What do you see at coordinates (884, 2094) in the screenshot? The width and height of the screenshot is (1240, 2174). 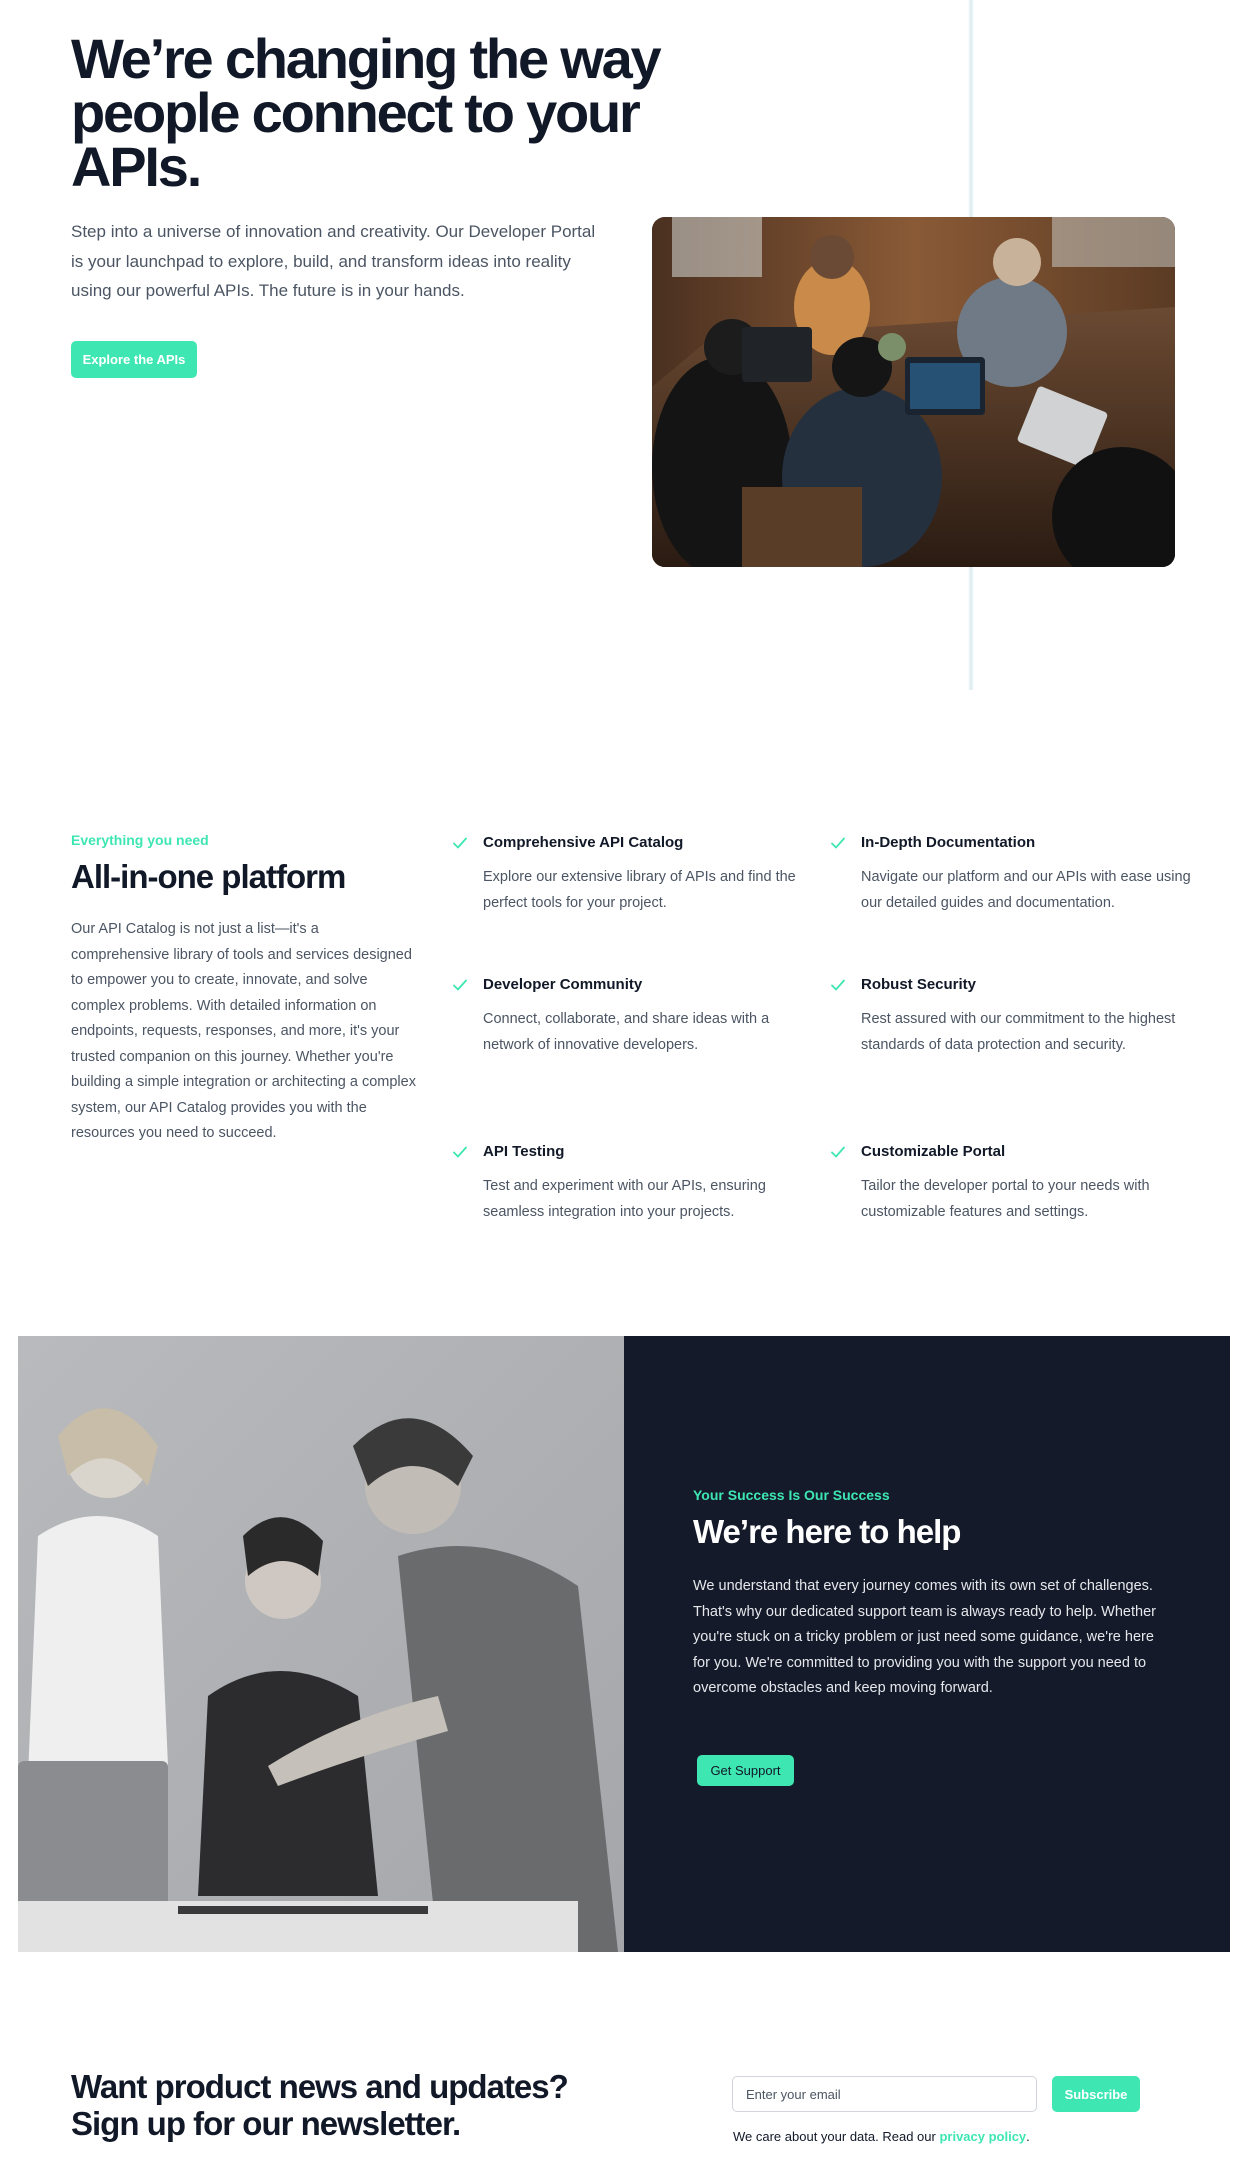 I see `email-field` at bounding box center [884, 2094].